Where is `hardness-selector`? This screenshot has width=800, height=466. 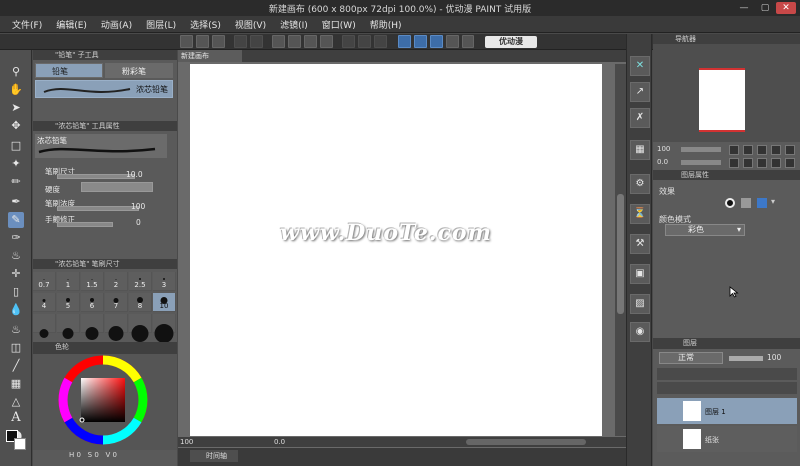
hardness-selector is located at coordinates (117, 187).